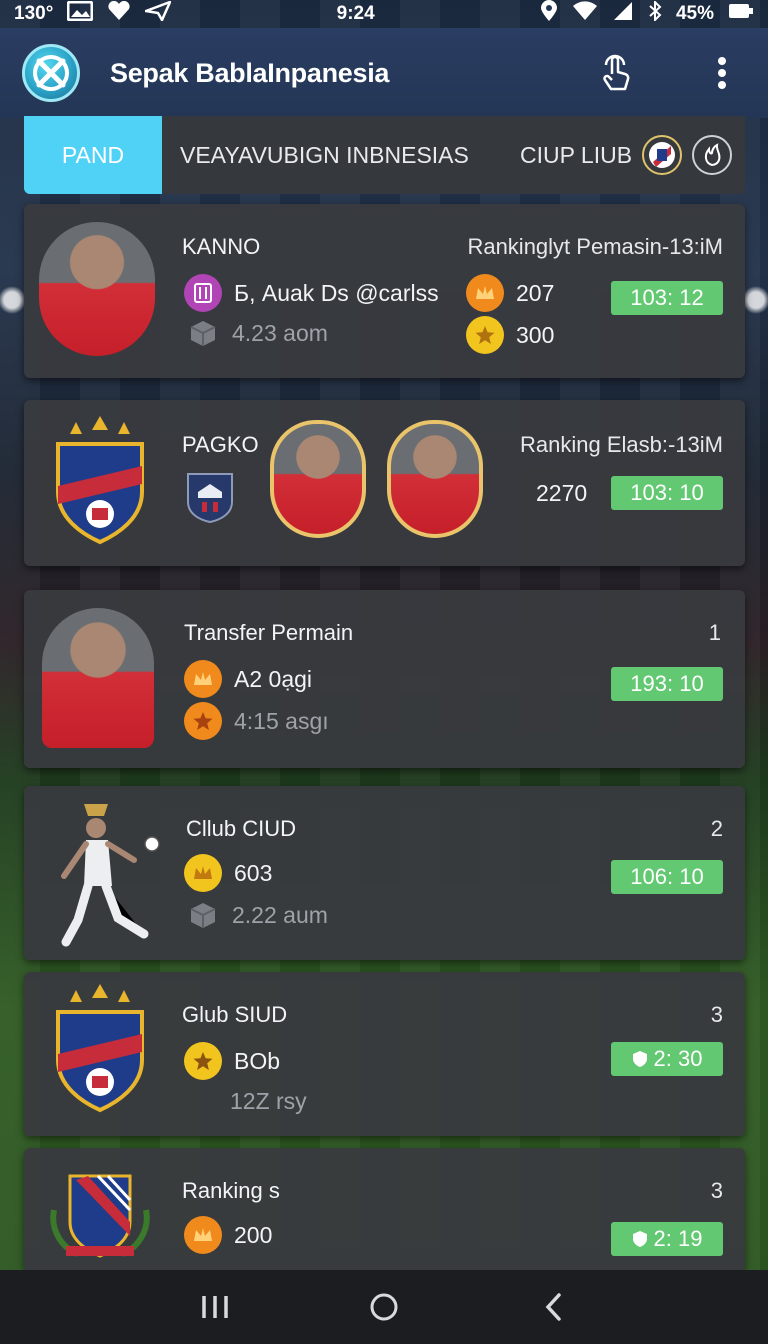  Describe the element at coordinates (228, 873) in the screenshot. I see `card-line1: 603` at that location.